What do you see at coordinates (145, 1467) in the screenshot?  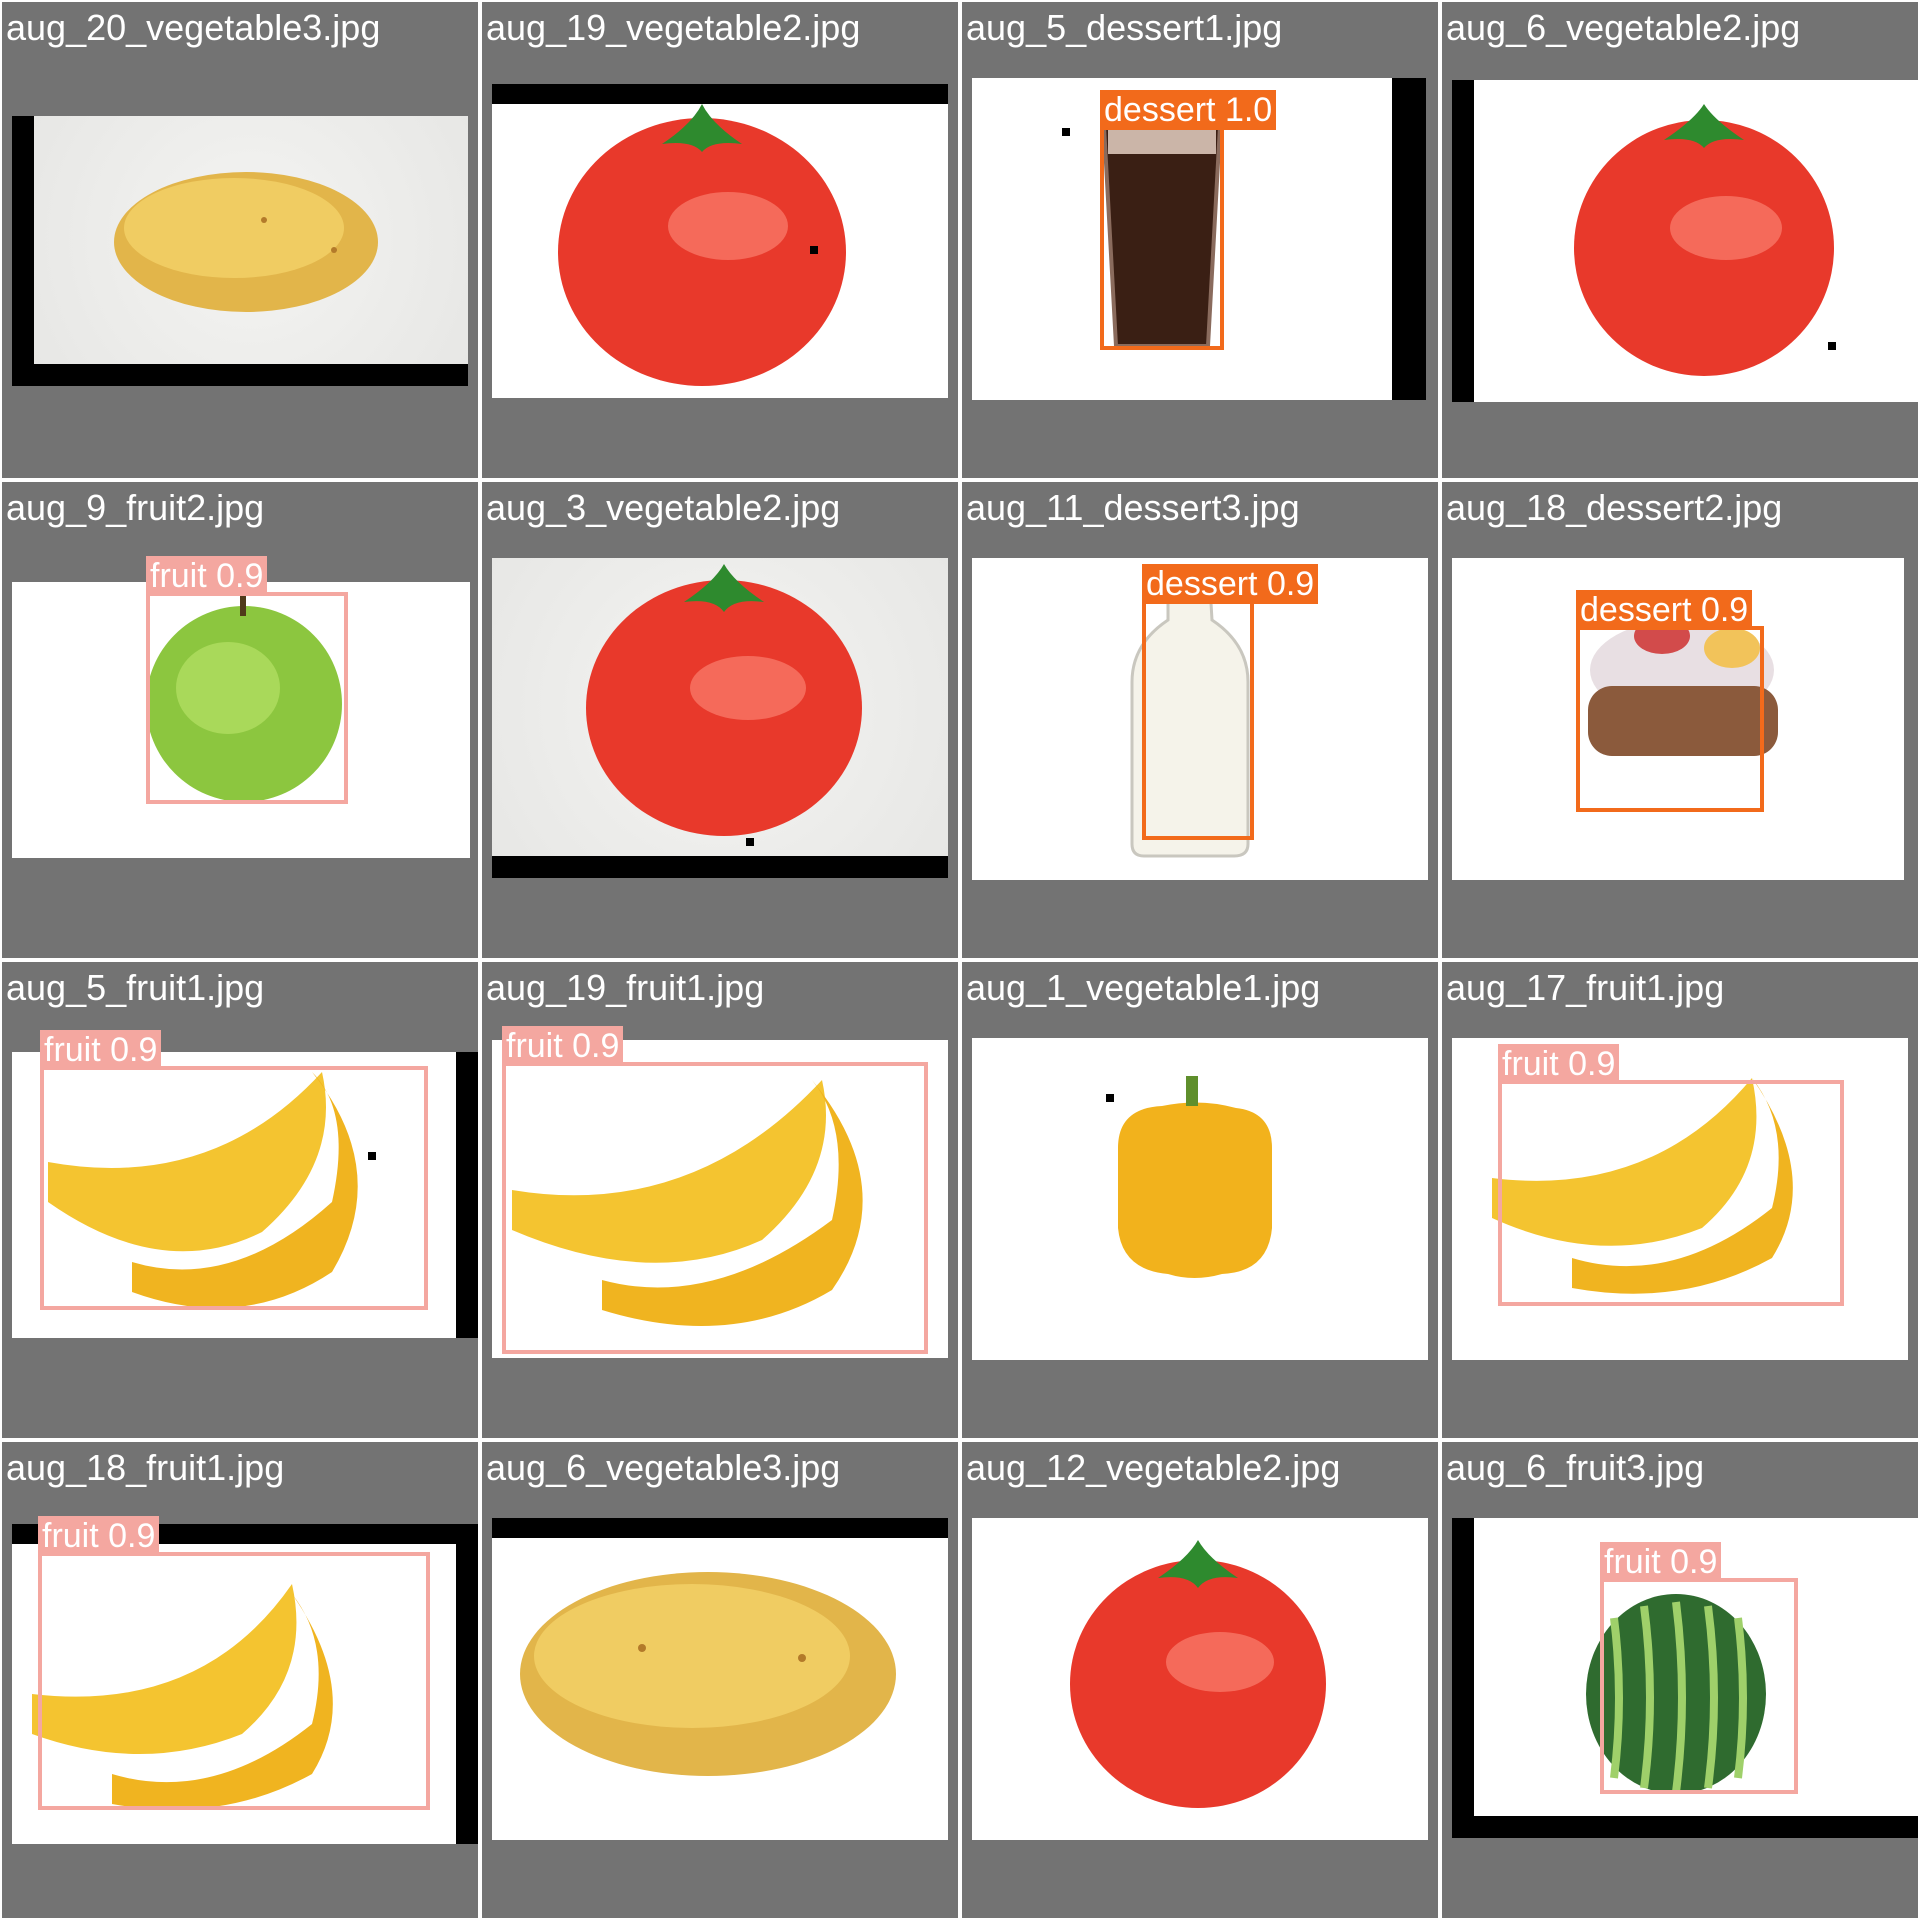 I see `tile-filename: aug_18_fruit1.jpg` at bounding box center [145, 1467].